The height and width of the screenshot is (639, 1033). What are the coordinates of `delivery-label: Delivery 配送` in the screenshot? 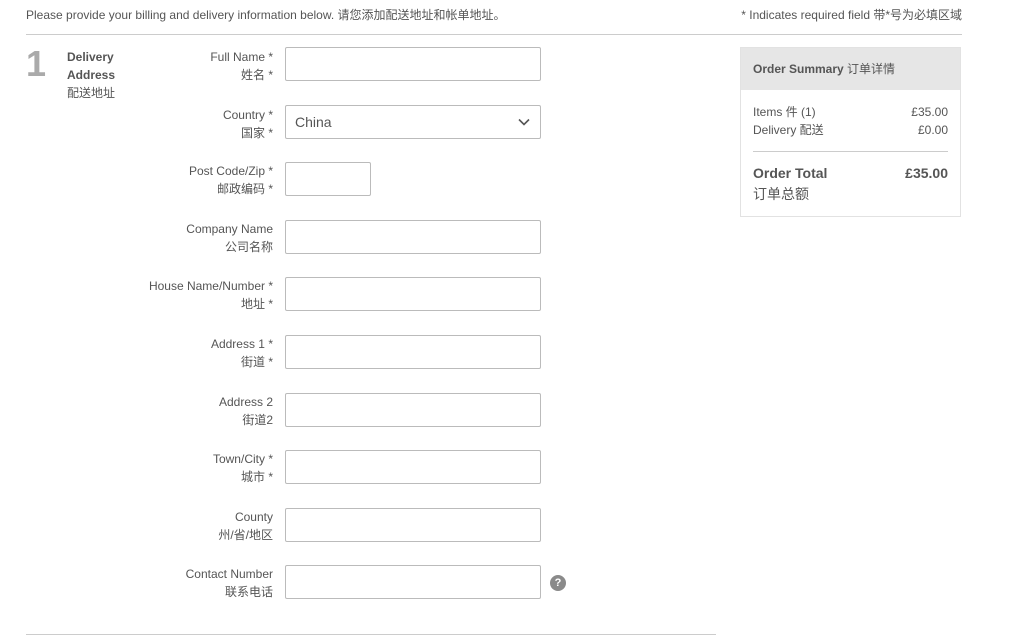 It's located at (788, 130).